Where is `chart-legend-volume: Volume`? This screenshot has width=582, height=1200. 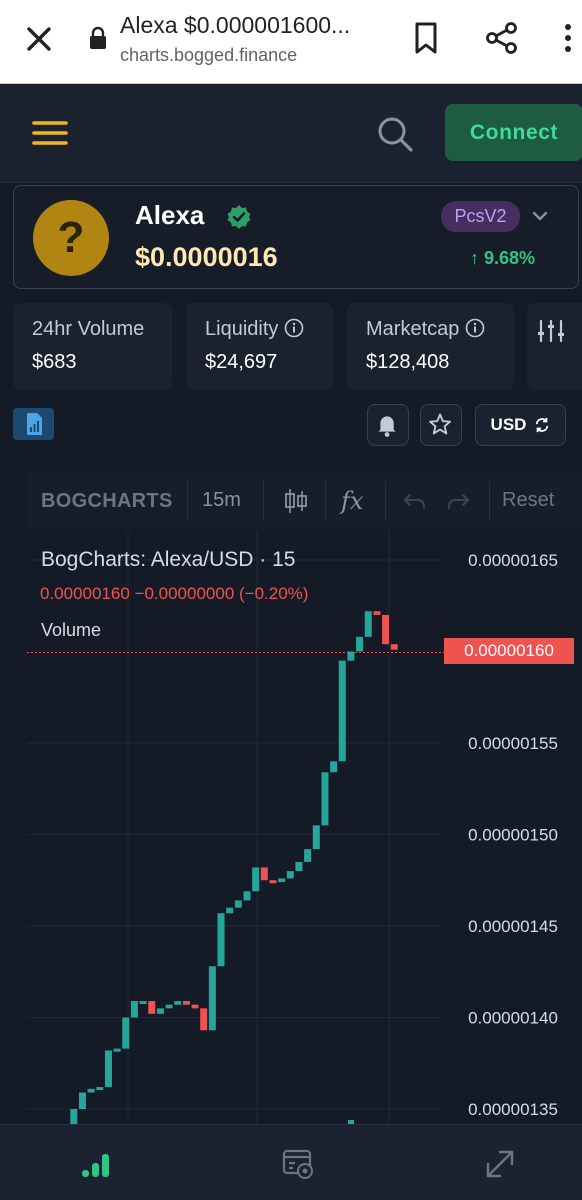 chart-legend-volume: Volume is located at coordinates (71, 630).